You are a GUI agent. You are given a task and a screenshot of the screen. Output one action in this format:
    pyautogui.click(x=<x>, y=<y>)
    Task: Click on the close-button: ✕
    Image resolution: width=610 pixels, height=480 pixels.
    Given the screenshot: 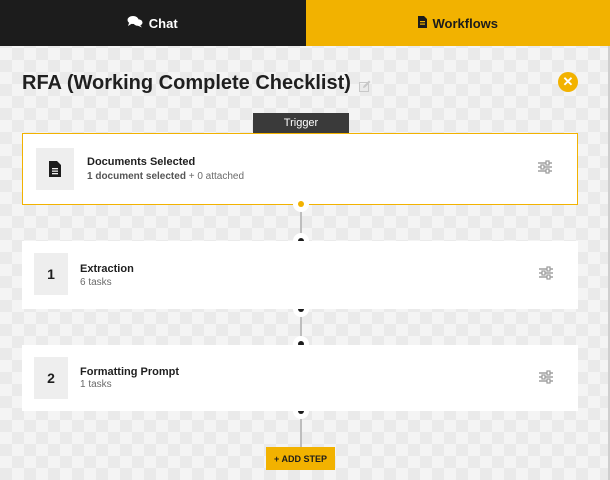 What is the action you would take?
    pyautogui.click(x=568, y=82)
    